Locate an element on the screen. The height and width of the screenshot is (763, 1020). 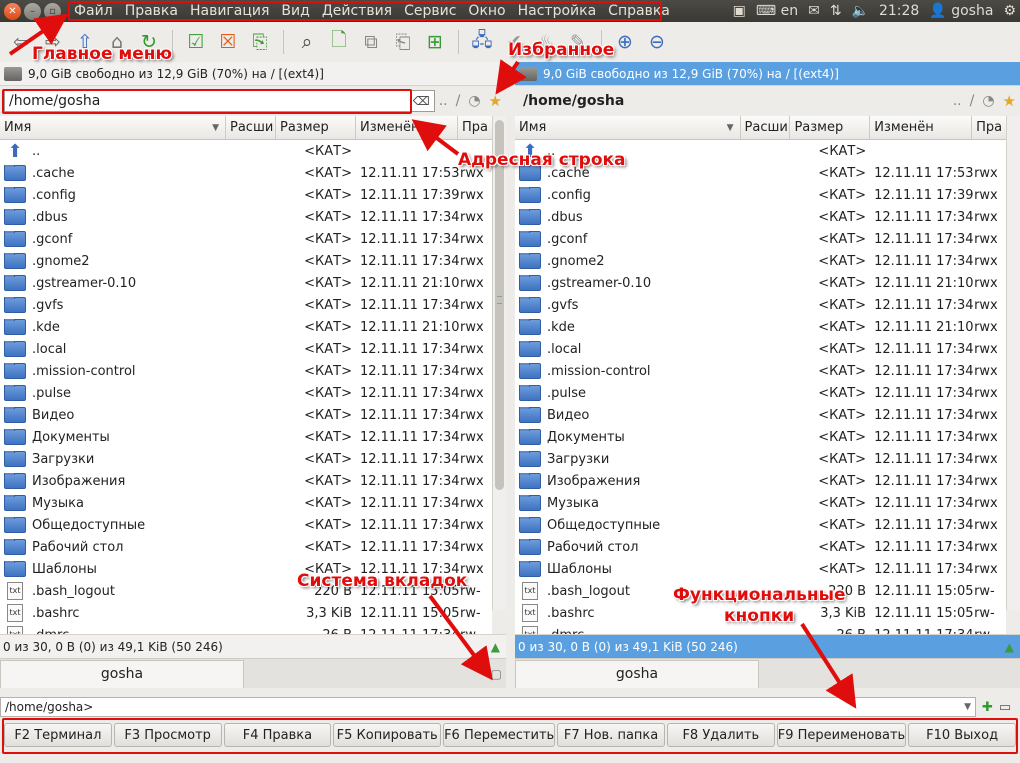
scrollbar-thumb is located at coordinates (499, 305).